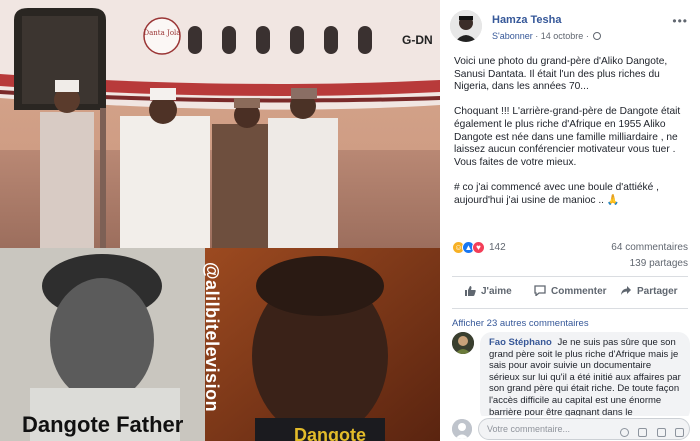 This screenshot has height=441, width=700. I want to click on comment-icon, so click(540, 290).